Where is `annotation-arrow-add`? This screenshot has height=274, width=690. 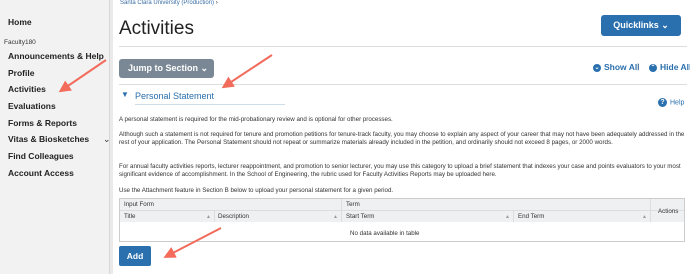
annotation-arrow-add is located at coordinates (192, 242).